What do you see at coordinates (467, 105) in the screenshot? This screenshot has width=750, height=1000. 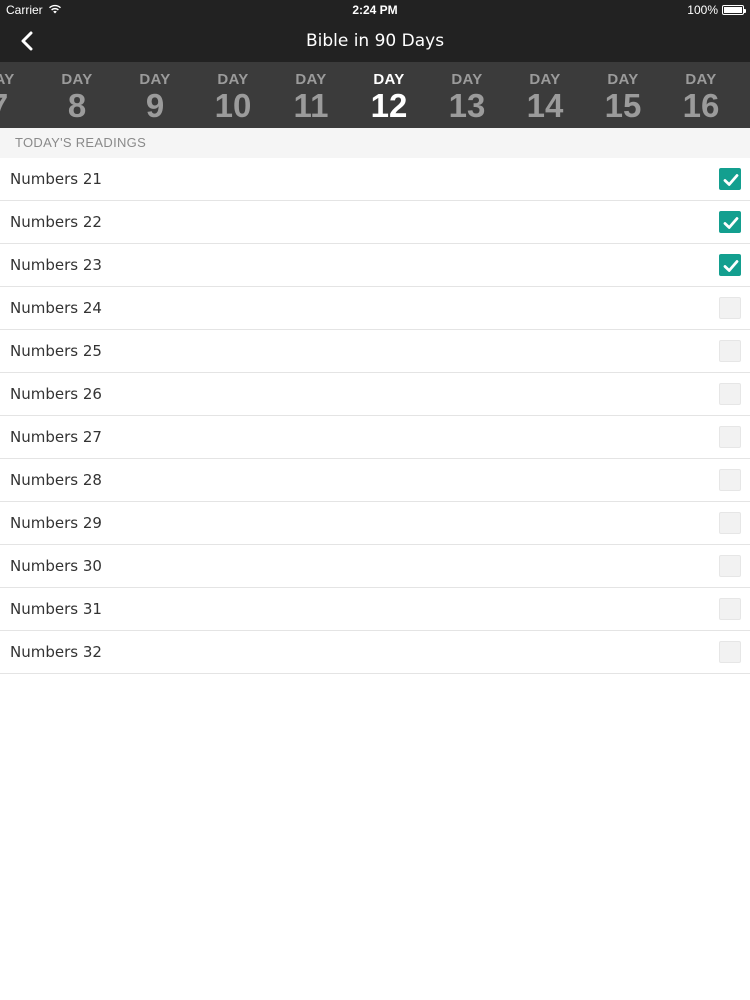 I see `day-number: 13` at bounding box center [467, 105].